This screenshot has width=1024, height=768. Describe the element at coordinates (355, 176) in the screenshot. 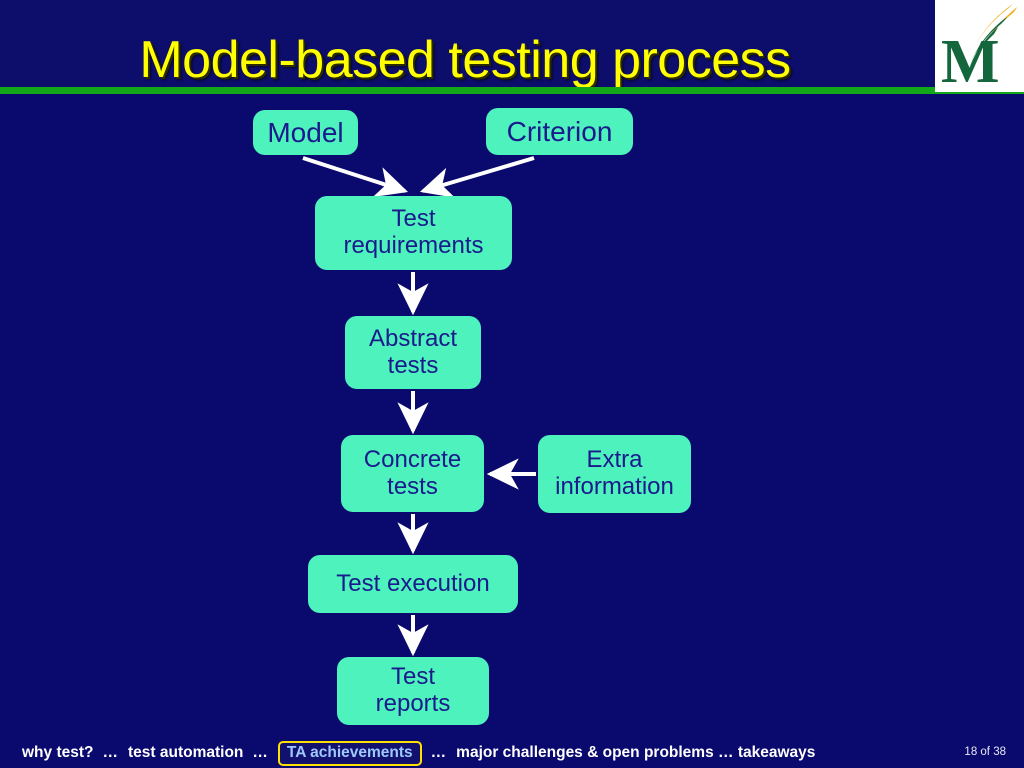

I see `edge-model-to-testreq` at that location.